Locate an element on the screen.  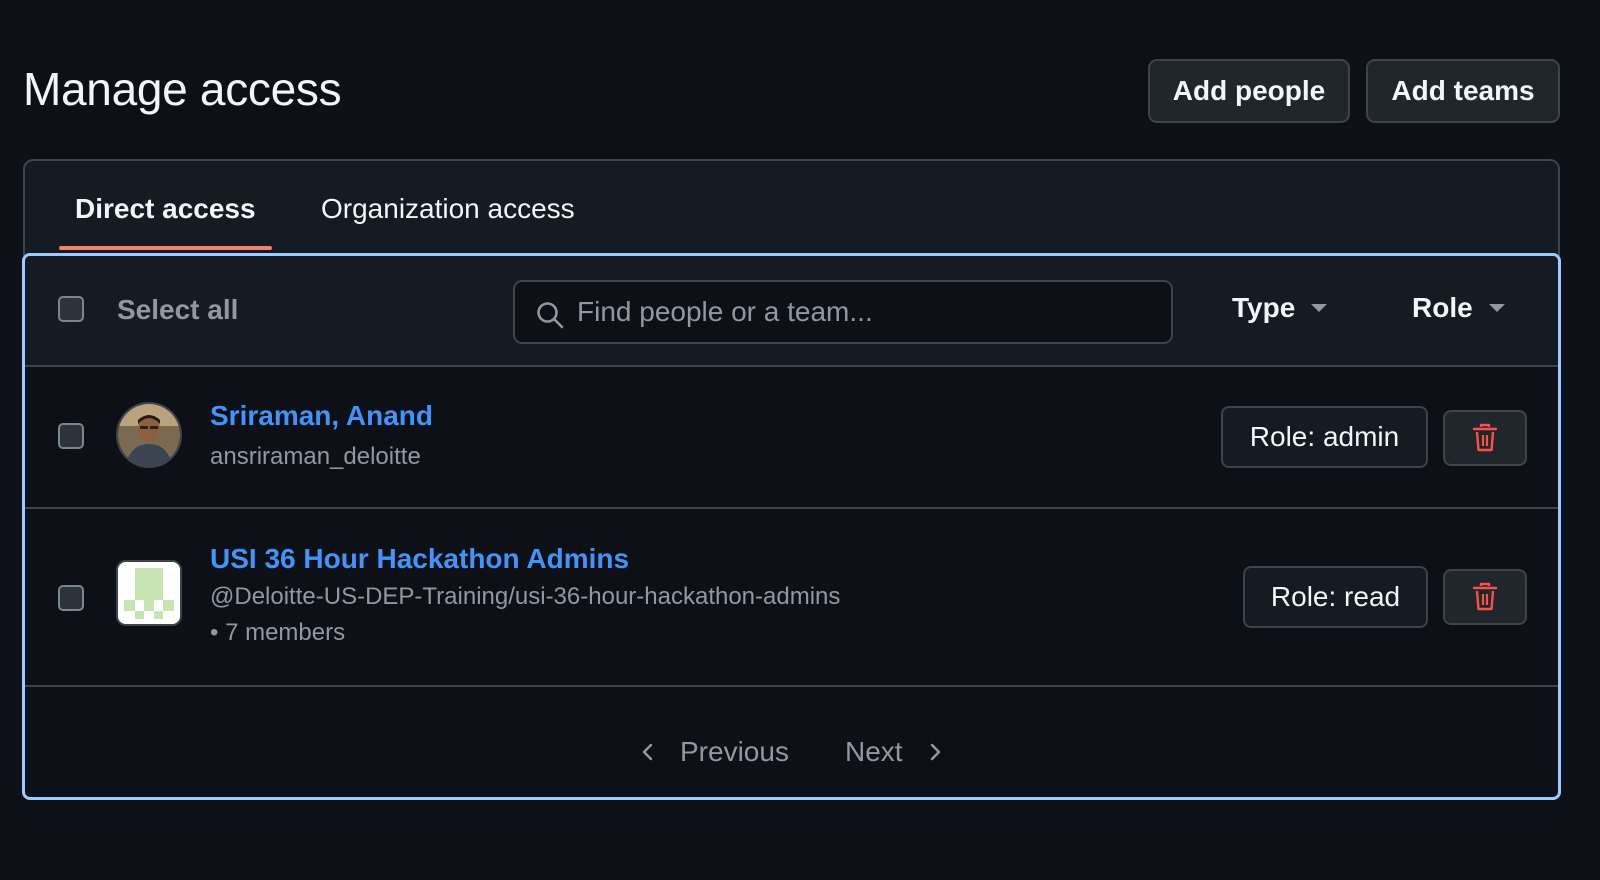
role-filter-label: Role is located at coordinates (1442, 307).